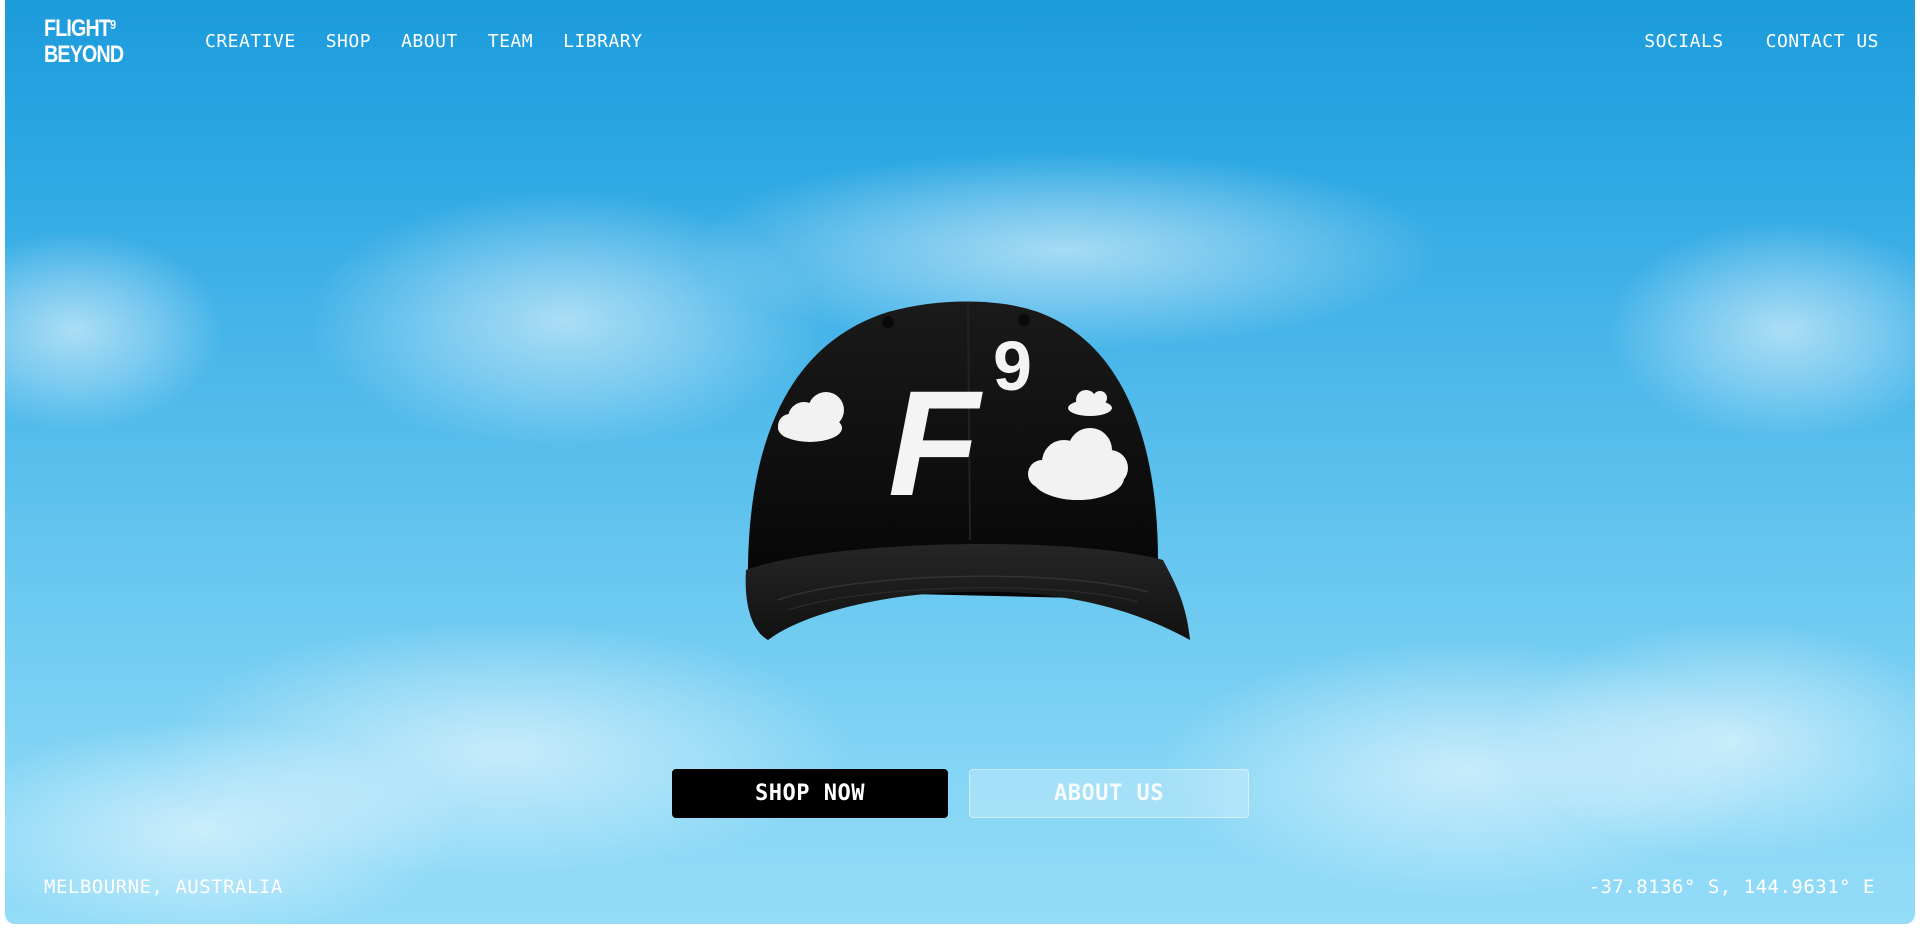 The width and height of the screenshot is (1920, 929). Describe the element at coordinates (1109, 793) in the screenshot. I see `about-us-button: ABOUT US` at that location.